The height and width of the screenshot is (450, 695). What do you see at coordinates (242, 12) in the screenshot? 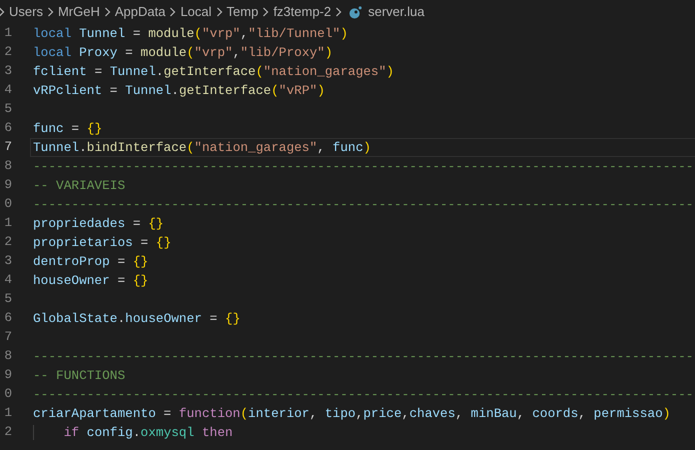
I see `breadcrumb-item: Temp` at bounding box center [242, 12].